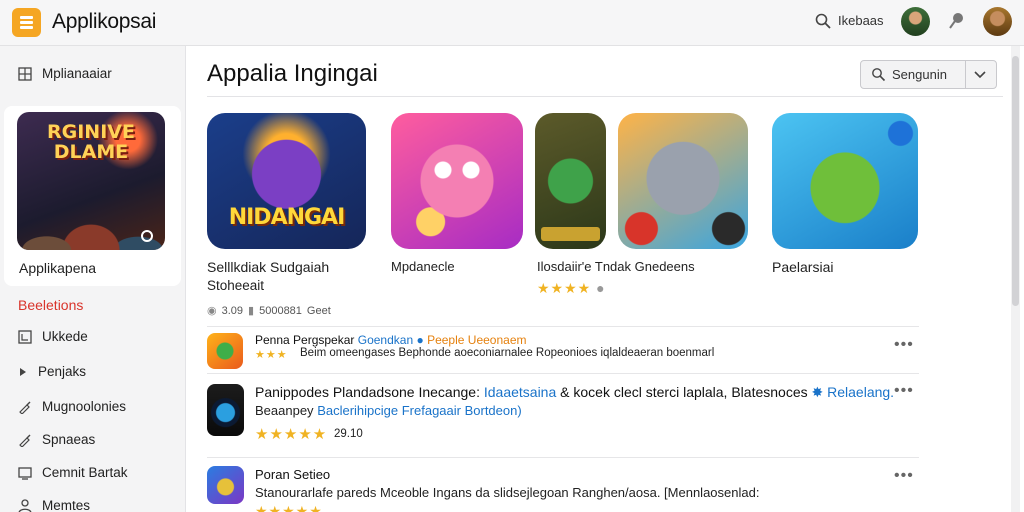 The height and width of the screenshot is (512, 1024). What do you see at coordinates (77, 73) in the screenshot?
I see `sidebar-item-label: Mplianaaiar` at bounding box center [77, 73].